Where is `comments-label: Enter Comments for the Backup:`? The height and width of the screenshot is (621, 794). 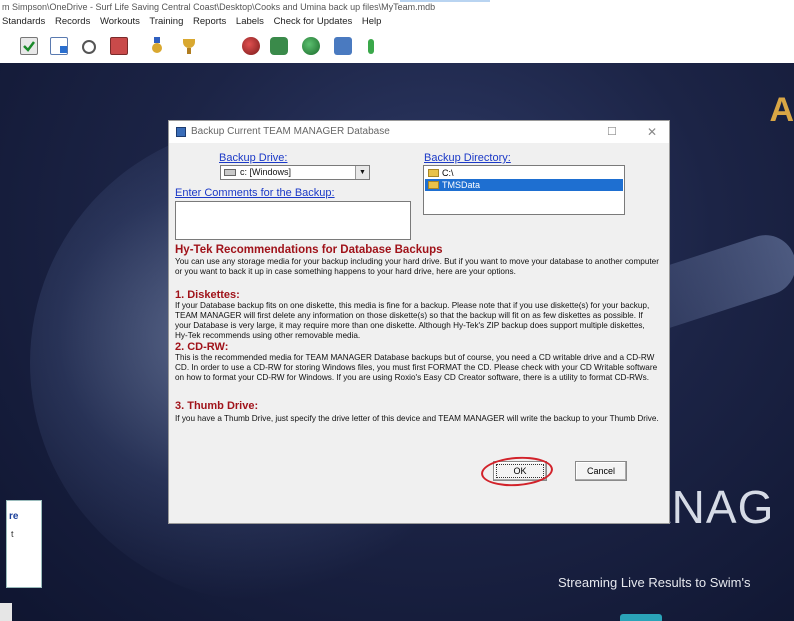
comments-label: Enter Comments for the Backup: is located at coordinates (255, 193).